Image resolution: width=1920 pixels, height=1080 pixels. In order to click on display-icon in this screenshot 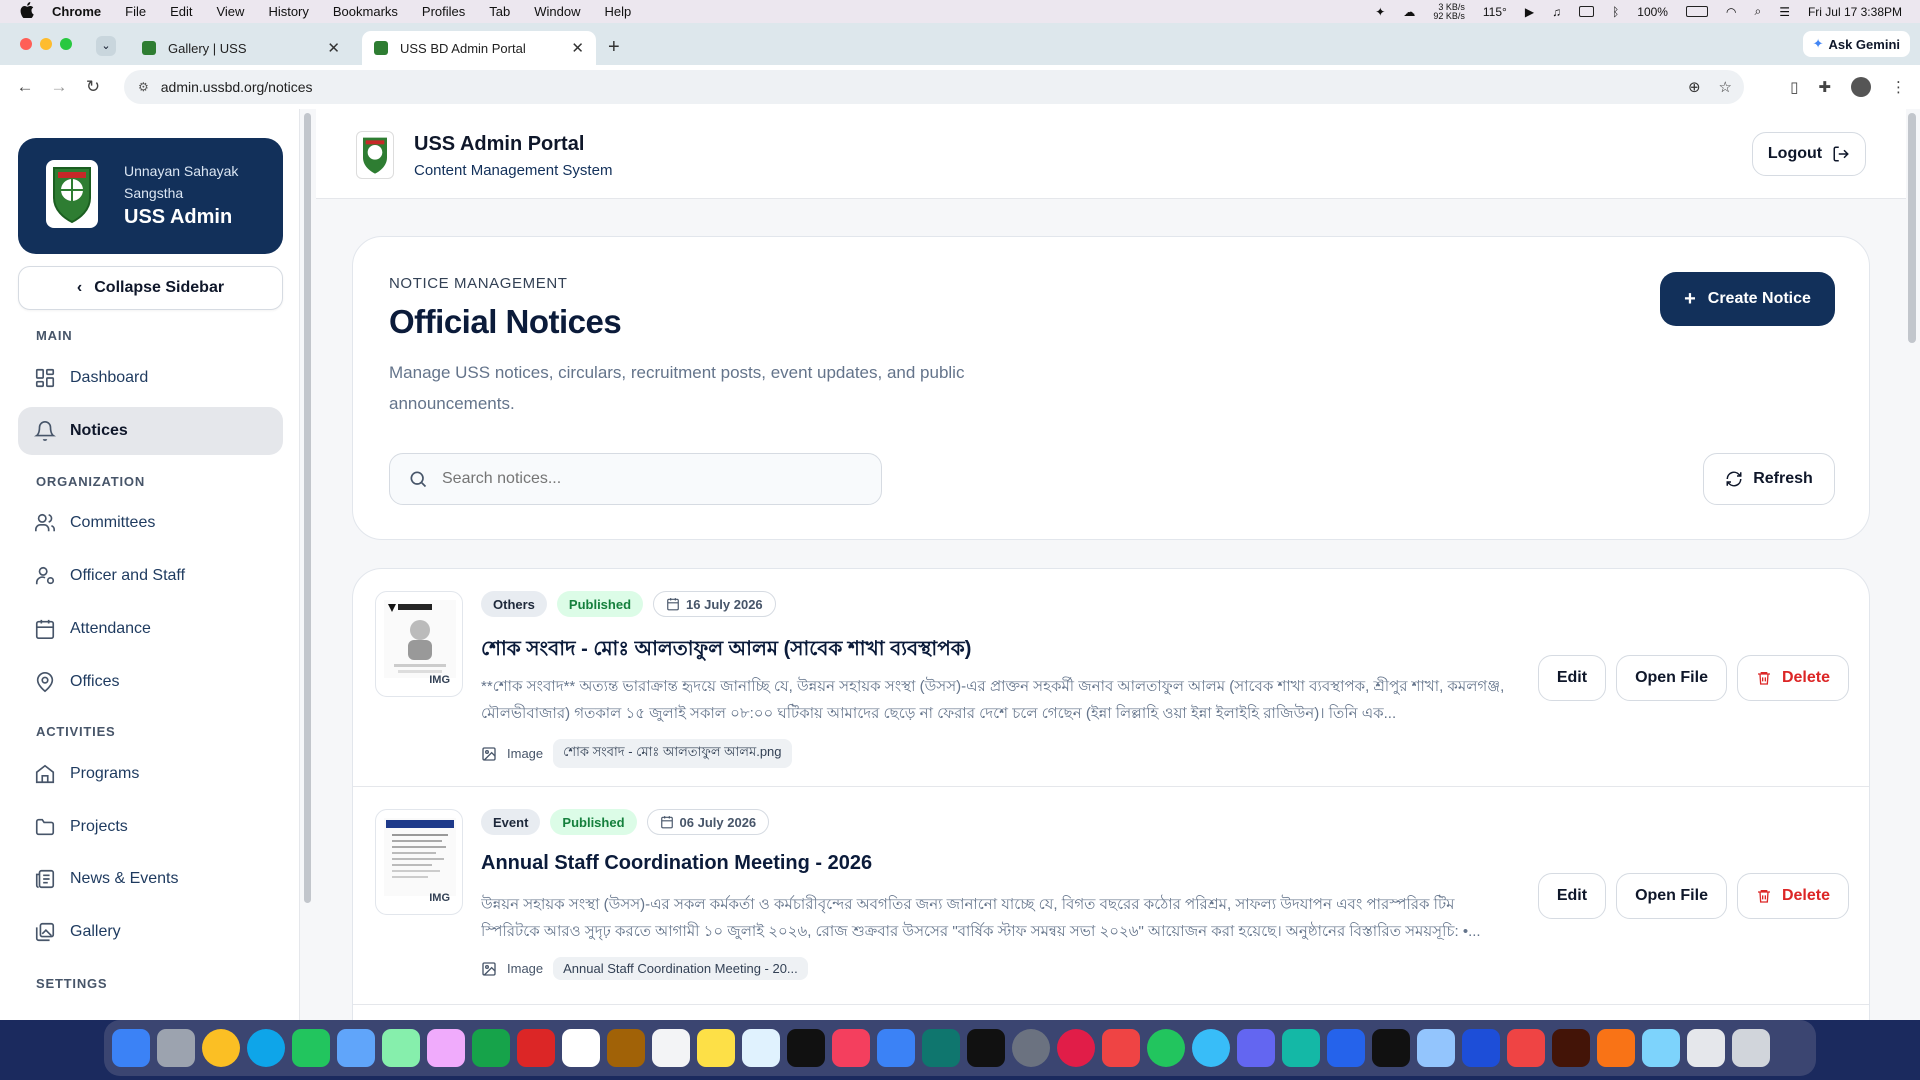, I will do `click(1587, 11)`.